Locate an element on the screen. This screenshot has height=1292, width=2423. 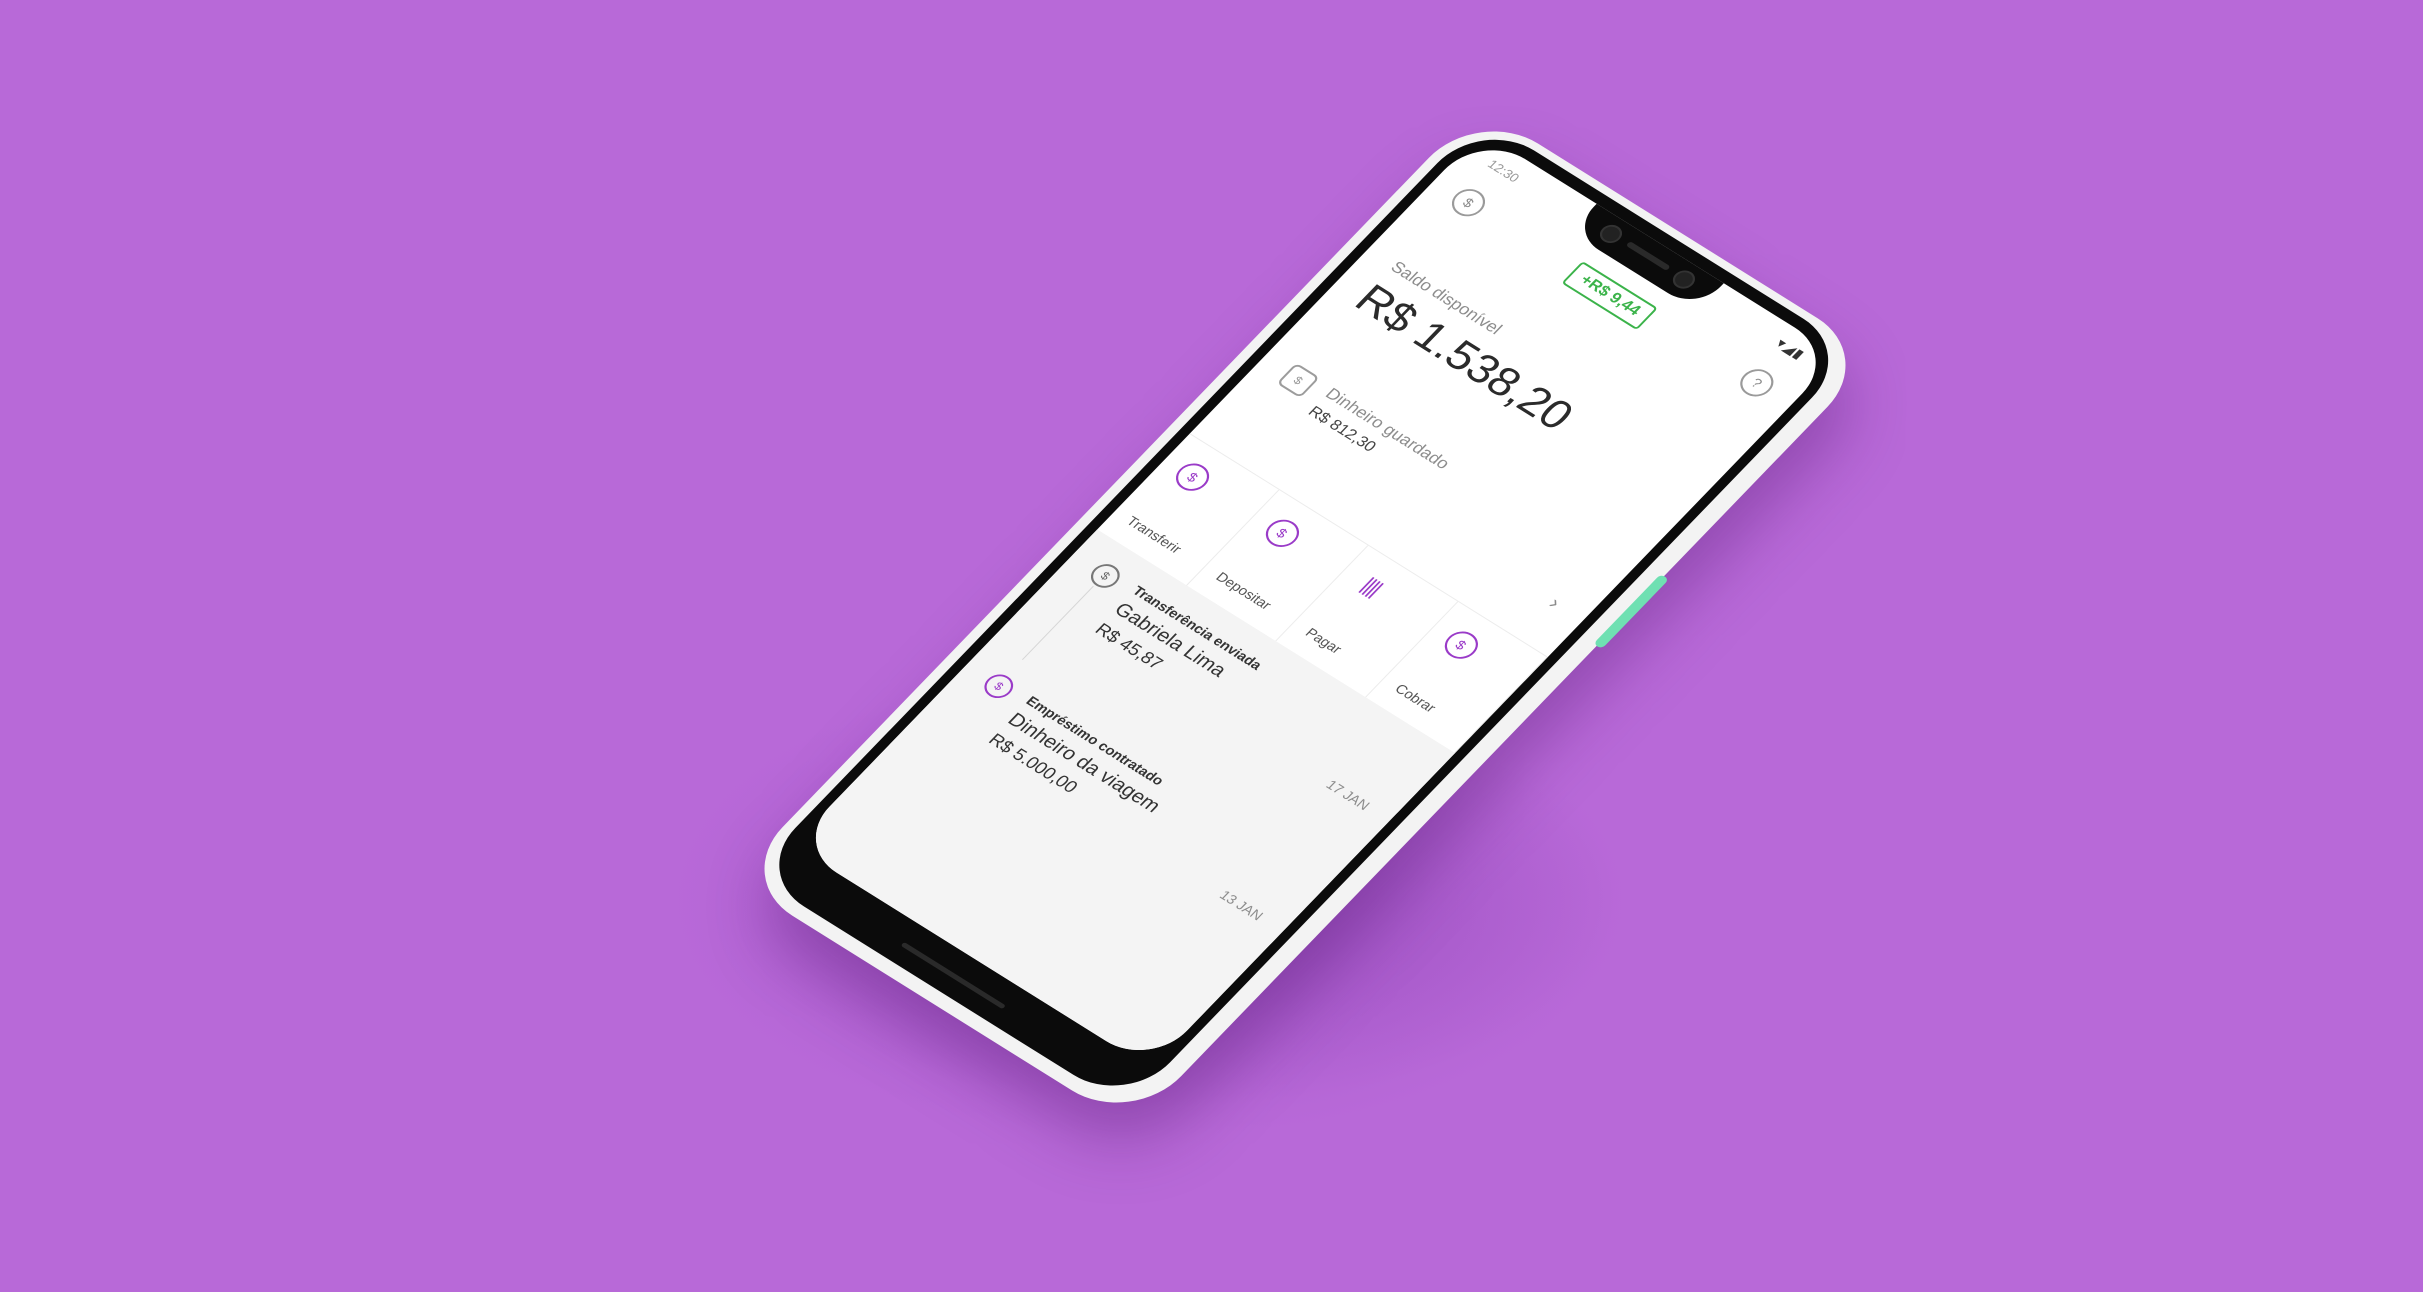
action-label: Depositar is located at coordinates (1244, 590).